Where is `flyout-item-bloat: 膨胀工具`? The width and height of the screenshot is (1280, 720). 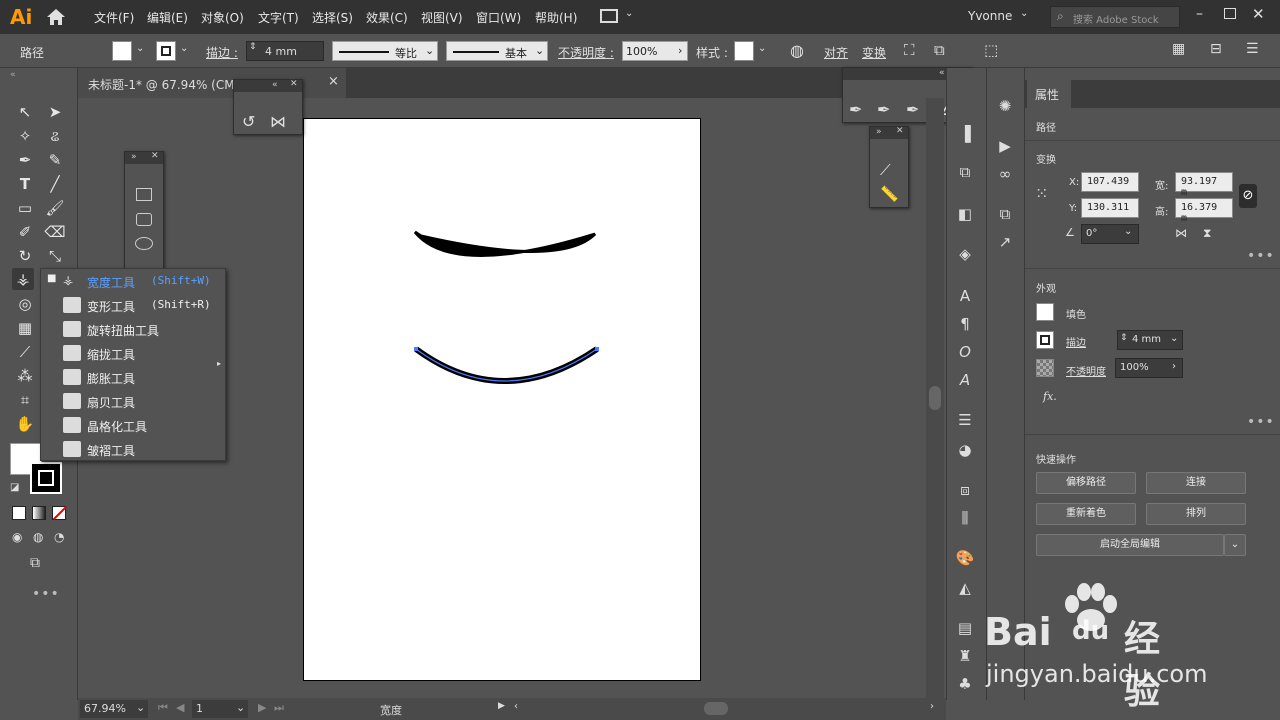 flyout-item-bloat: 膨胀工具 is located at coordinates (129, 377).